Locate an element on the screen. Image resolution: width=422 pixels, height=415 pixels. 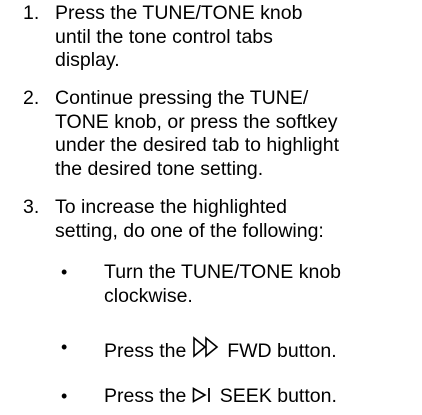
step-line: To increase the highlighted is located at coordinates (171, 207).